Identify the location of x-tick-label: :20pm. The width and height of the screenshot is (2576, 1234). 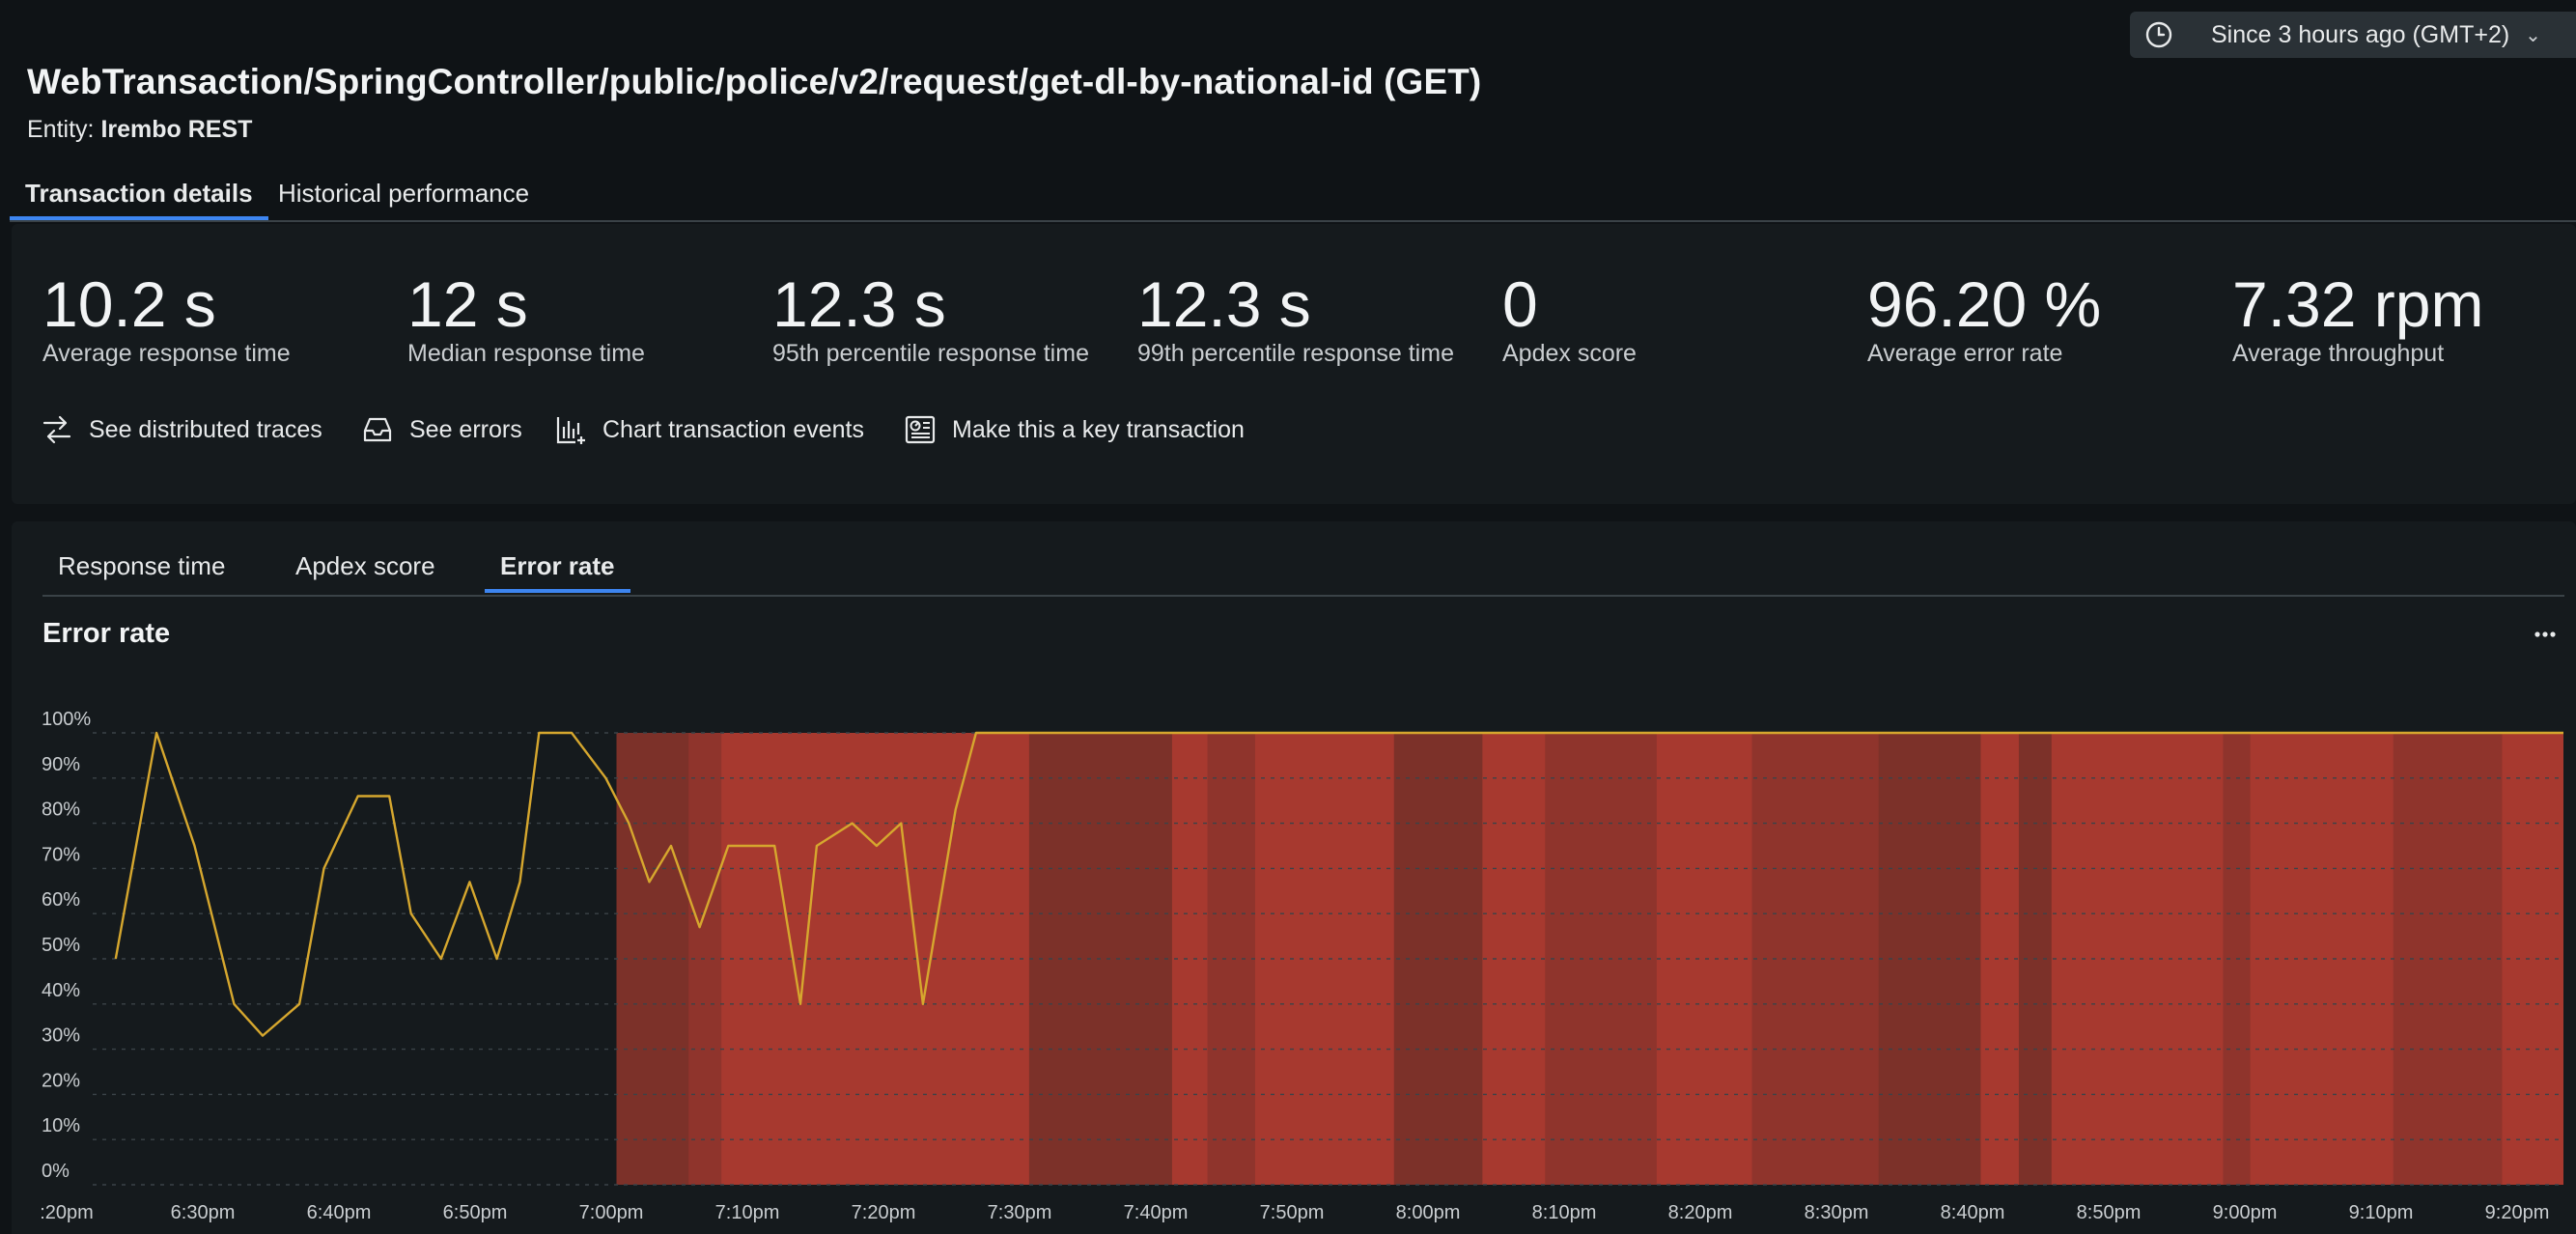
(67, 1212).